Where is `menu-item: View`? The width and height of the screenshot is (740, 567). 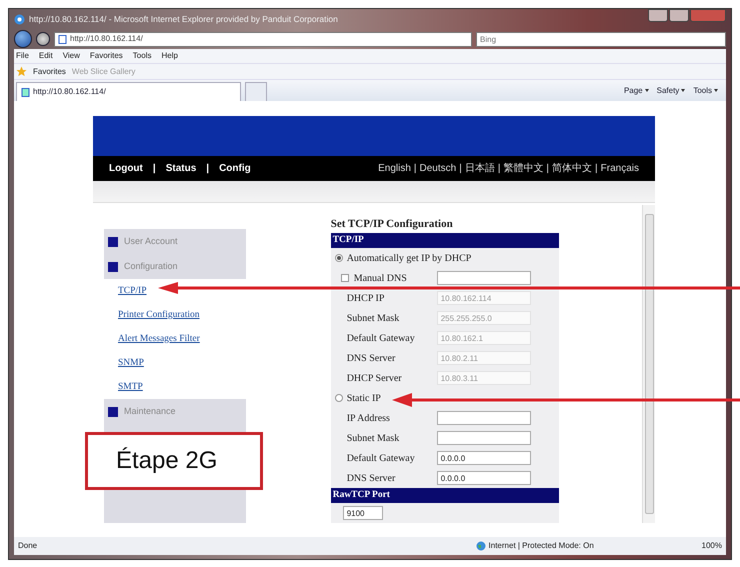
menu-item: View is located at coordinates (71, 56).